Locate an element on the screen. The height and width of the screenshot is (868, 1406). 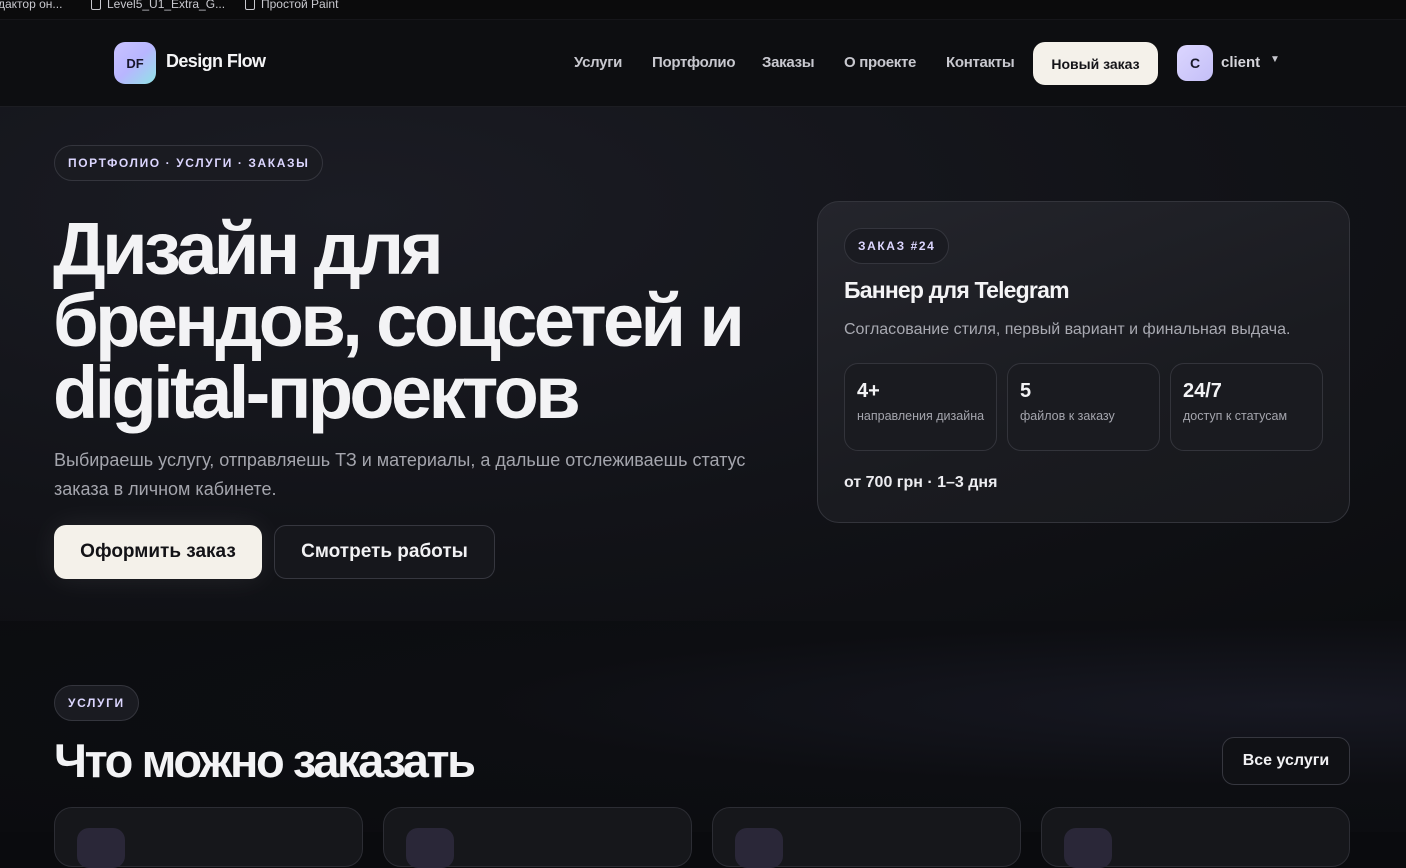
user-name: client is located at coordinates (1240, 62).